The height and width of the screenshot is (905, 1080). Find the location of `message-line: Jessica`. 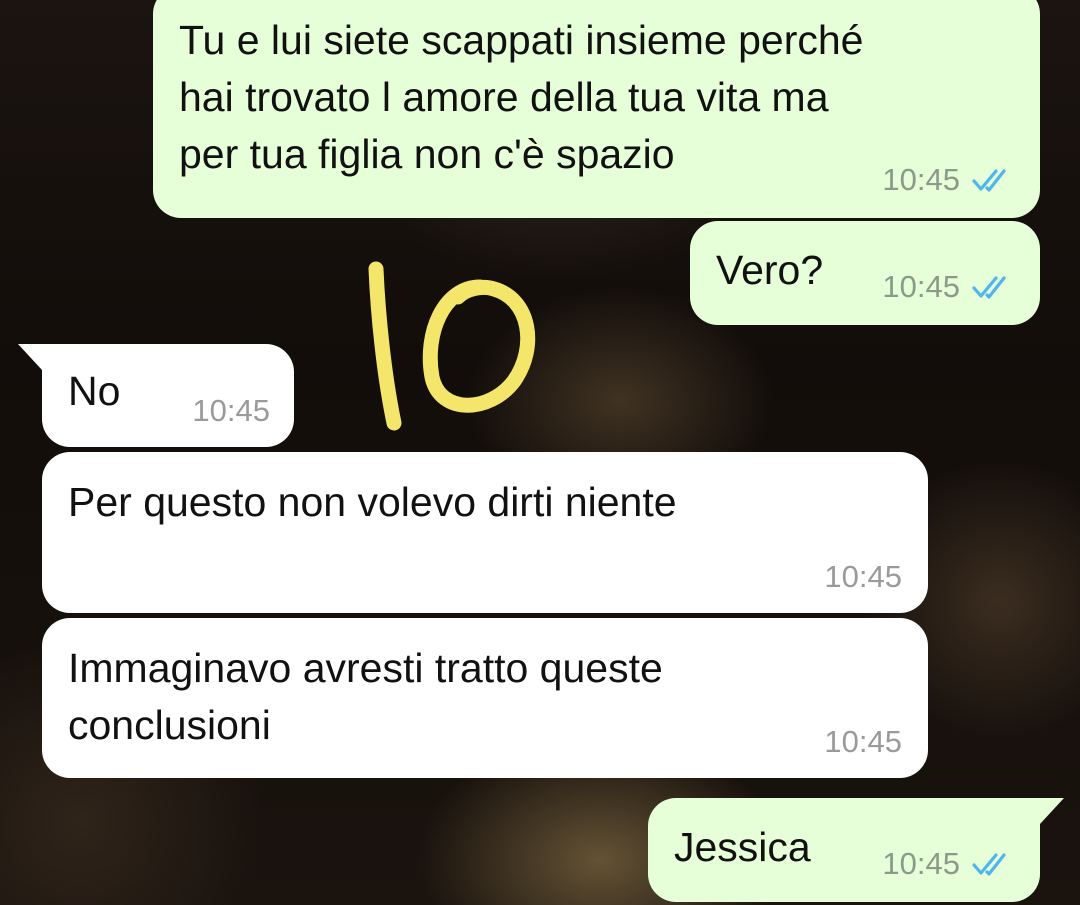

message-line: Jessica is located at coordinates (742, 847).